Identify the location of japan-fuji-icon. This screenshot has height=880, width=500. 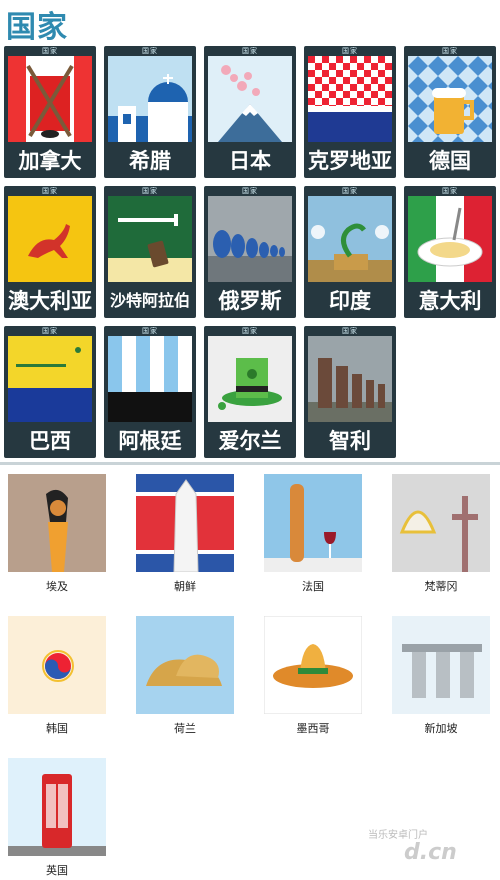
(250, 99).